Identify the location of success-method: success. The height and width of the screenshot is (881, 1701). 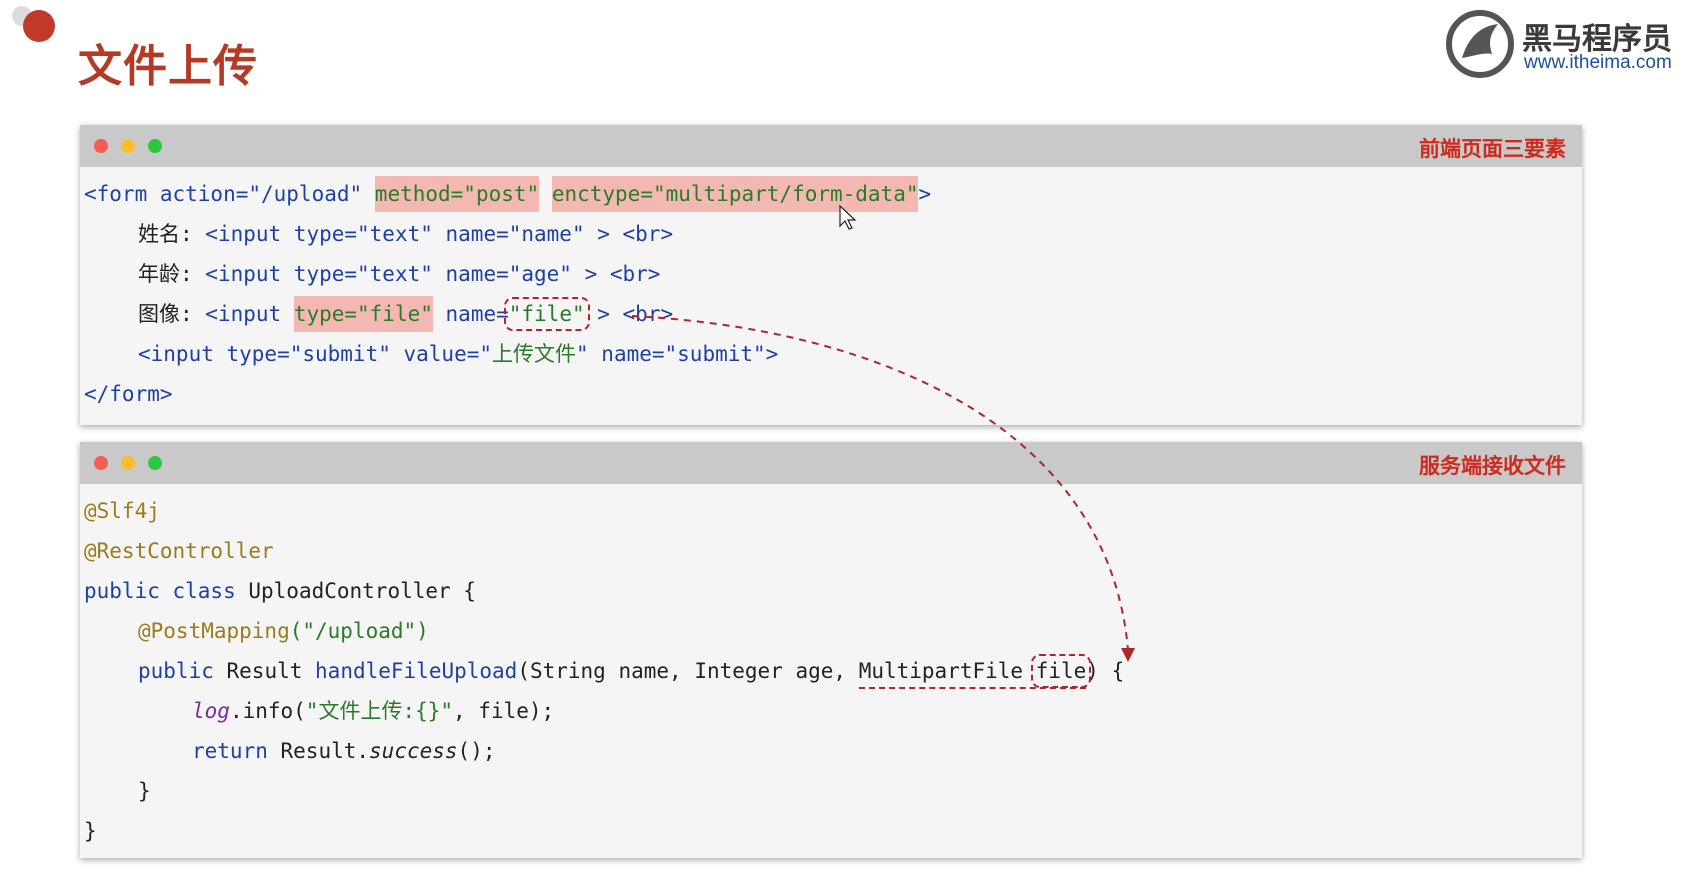
(413, 751).